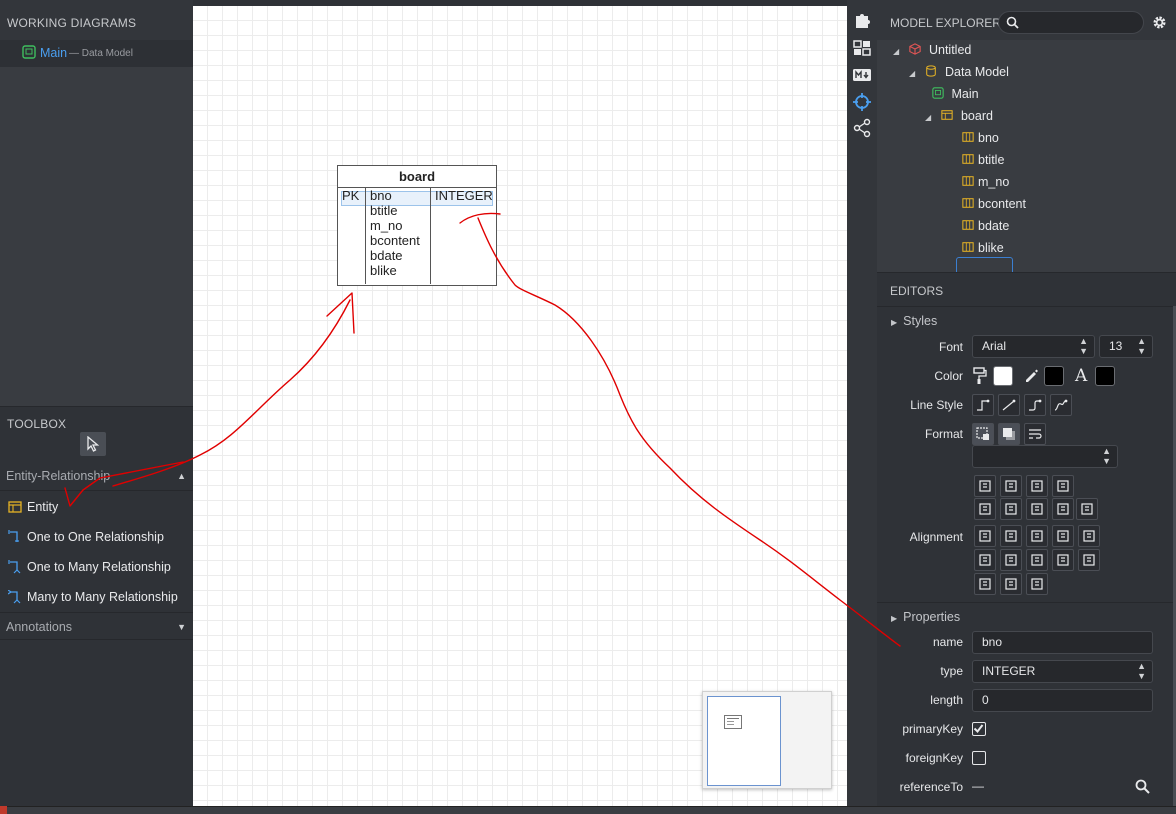  What do you see at coordinates (1062, 700) in the screenshot?
I see `length-input: 0` at bounding box center [1062, 700].